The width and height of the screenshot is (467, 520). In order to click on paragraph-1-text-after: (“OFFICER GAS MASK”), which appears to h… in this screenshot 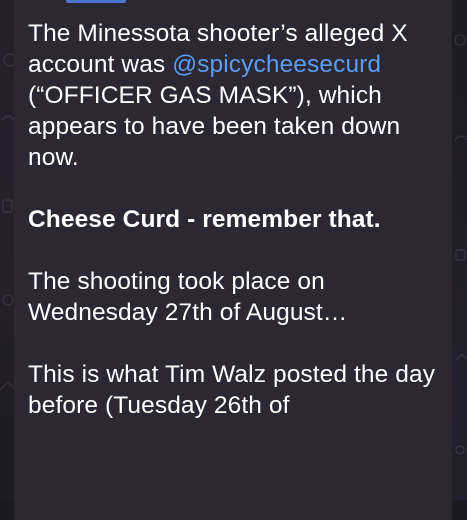, I will do `click(214, 126)`.